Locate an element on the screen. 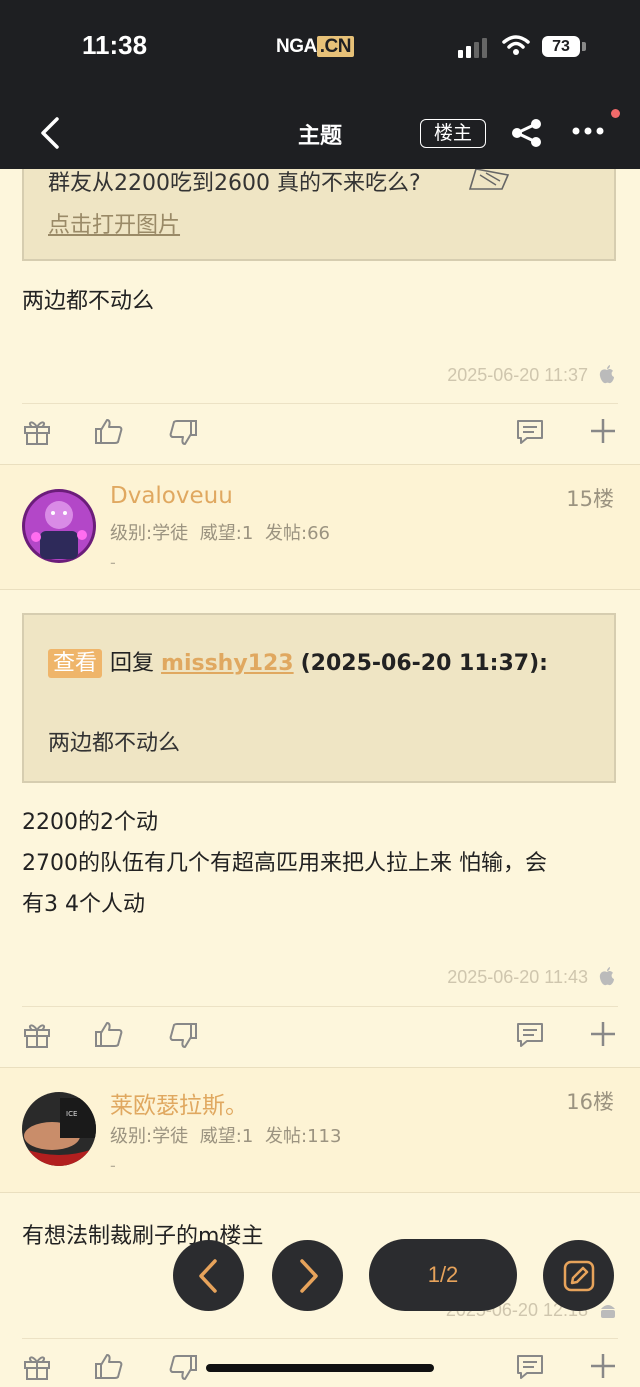 The height and width of the screenshot is (1387, 640). post-body-line: 2200的2个动 is located at coordinates (90, 822).